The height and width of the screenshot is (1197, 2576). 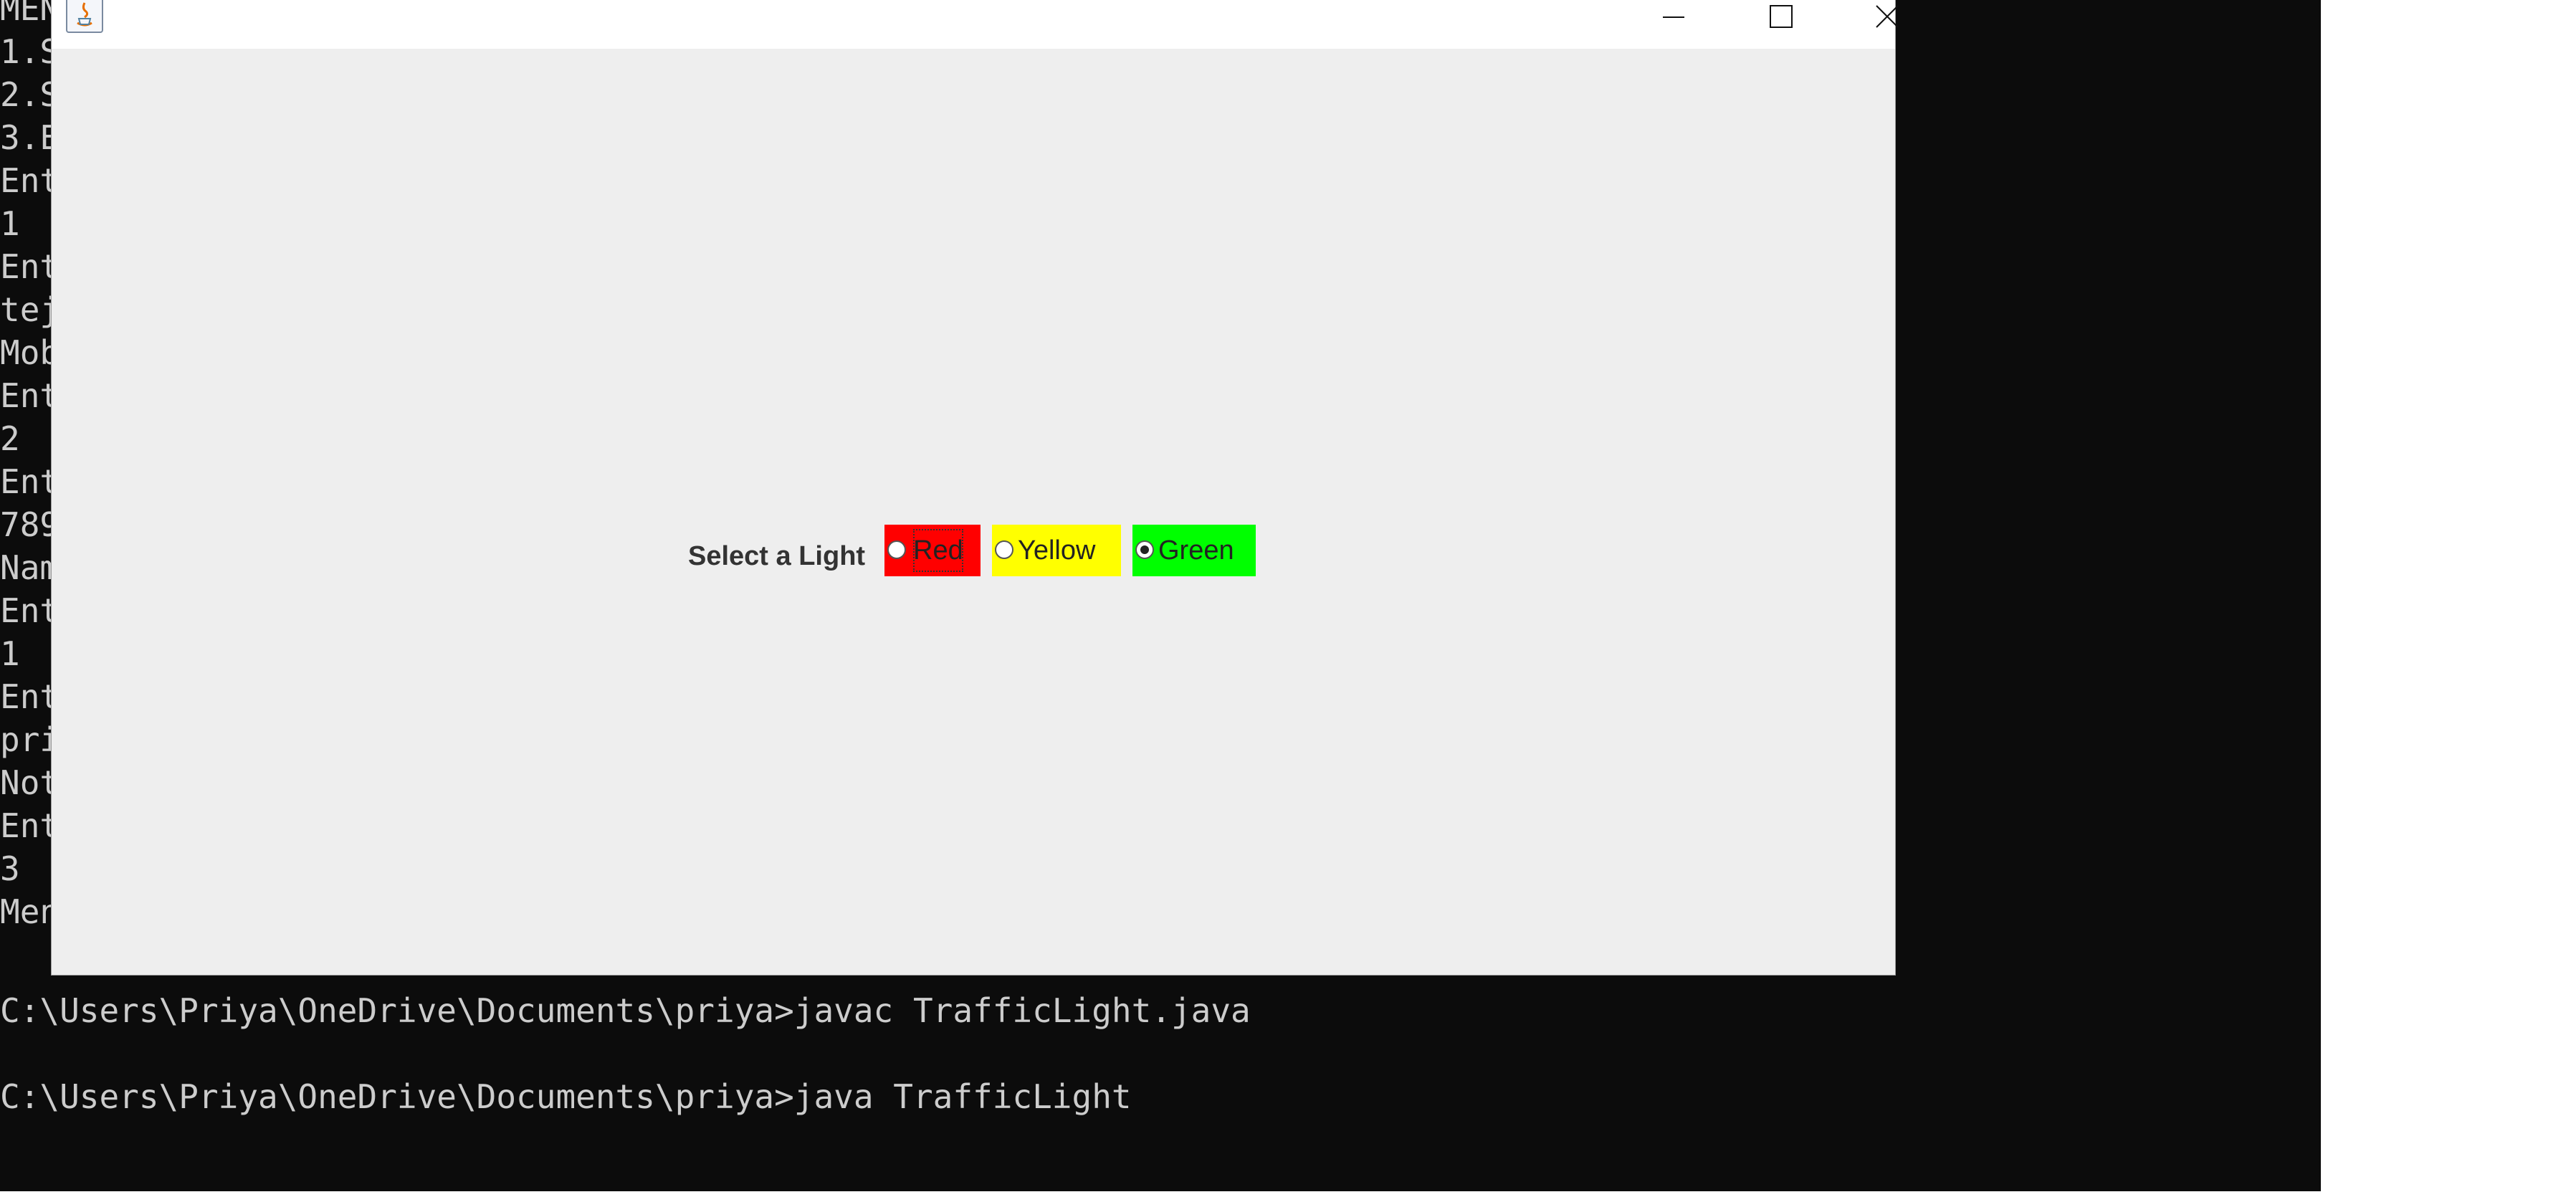 I want to click on radio-yellow-label: Yellow, so click(x=1057, y=550).